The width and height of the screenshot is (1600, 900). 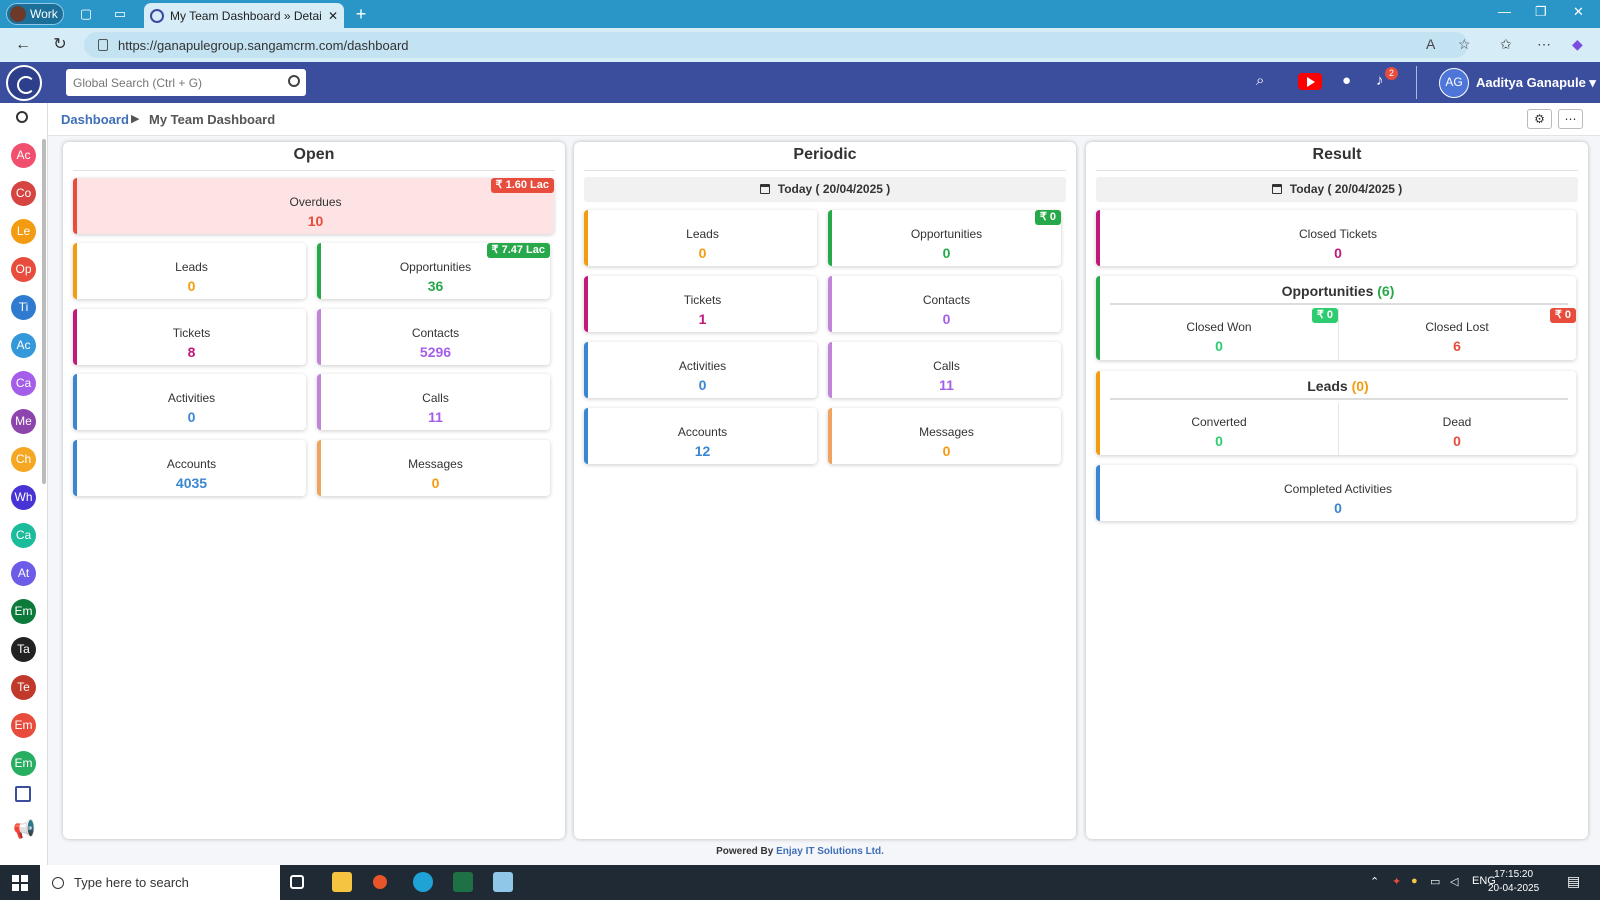 I want to click on footer-company-link: Enjay IT Solutions Ltd., so click(x=830, y=851).